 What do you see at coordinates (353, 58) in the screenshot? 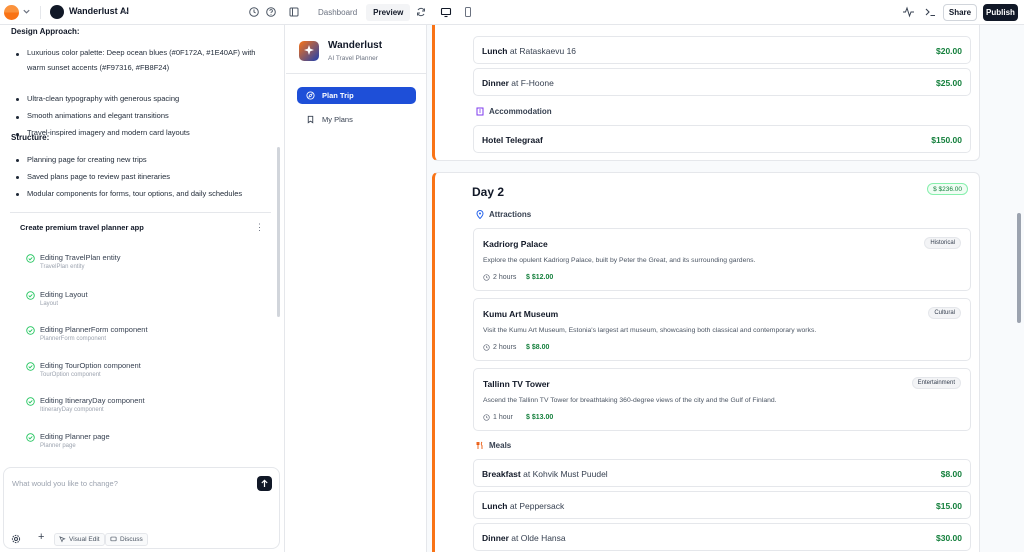
I see `app-subtitle: AI Travel Planner` at bounding box center [353, 58].